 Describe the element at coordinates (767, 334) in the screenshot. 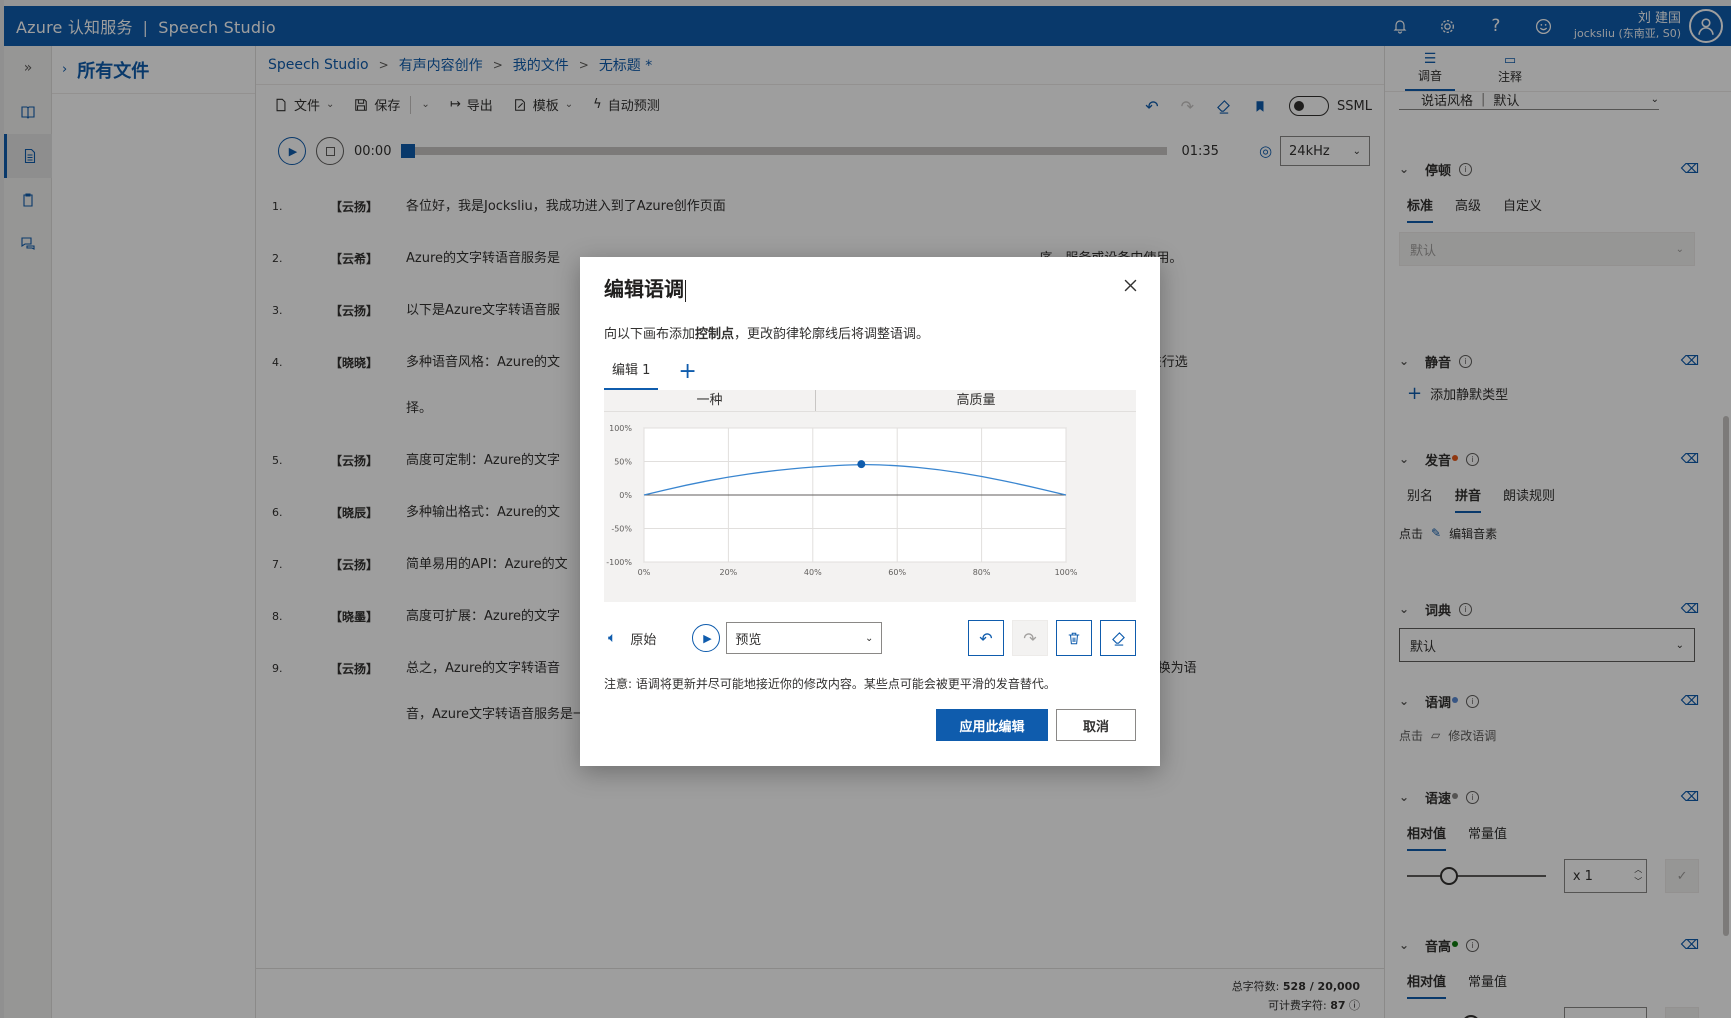

I see `dialog-description: 向以下画布添加控制点，更改韵律轮廓线后将调整语调。` at that location.